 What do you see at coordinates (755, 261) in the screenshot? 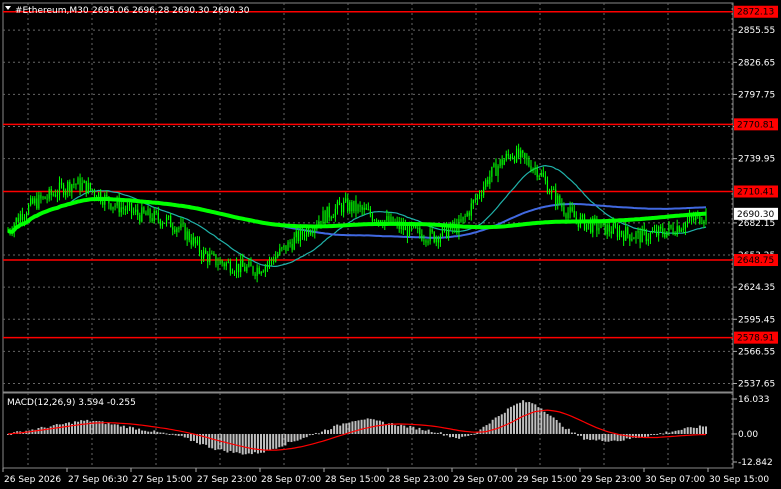
I see `level-label: 2648.75` at bounding box center [755, 261].